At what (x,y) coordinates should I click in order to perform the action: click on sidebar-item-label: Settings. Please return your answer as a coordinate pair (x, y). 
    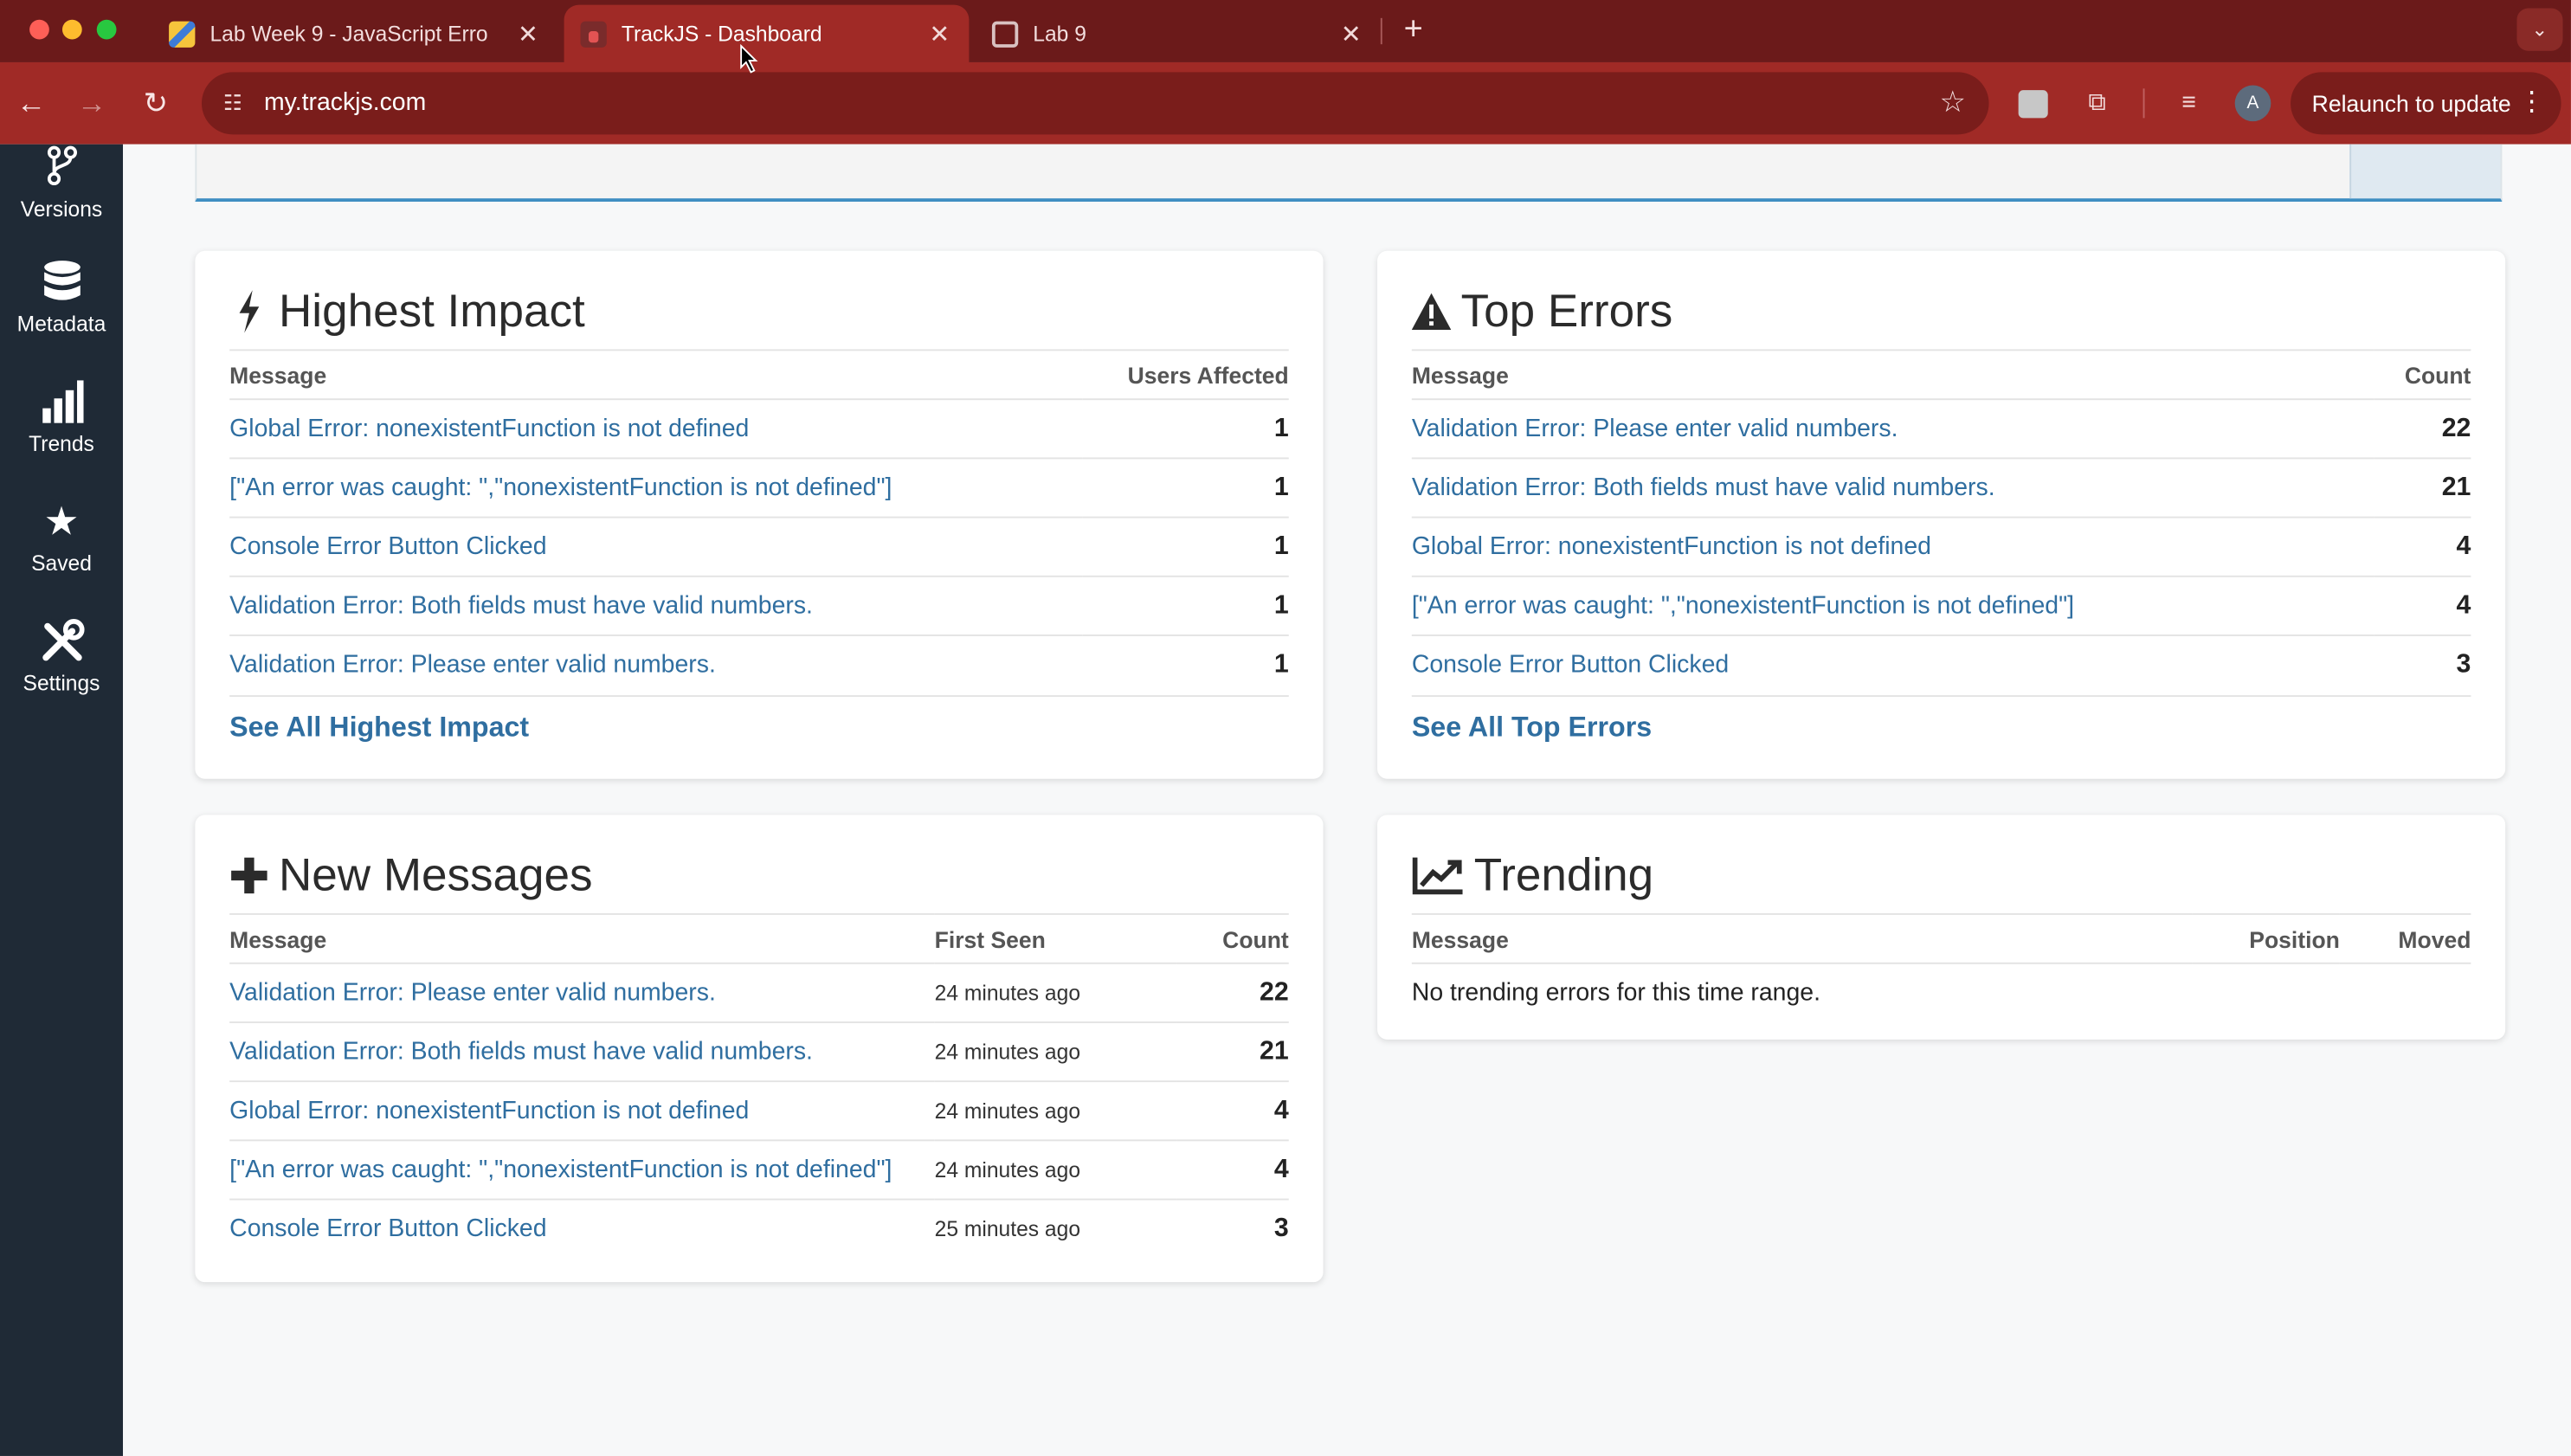
    Looking at the image, I should click on (62, 683).